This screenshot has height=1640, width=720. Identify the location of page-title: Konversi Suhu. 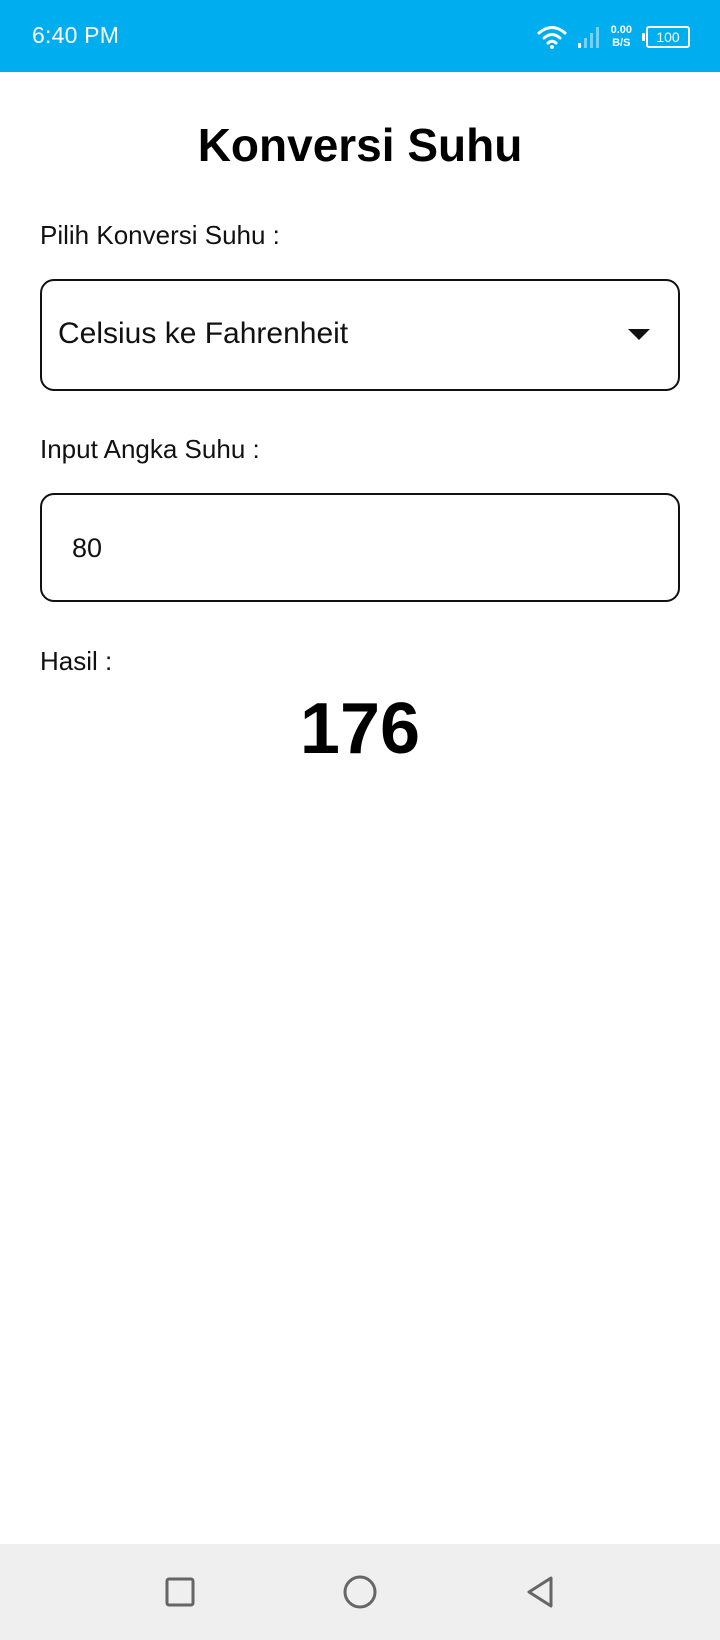
(360, 145).